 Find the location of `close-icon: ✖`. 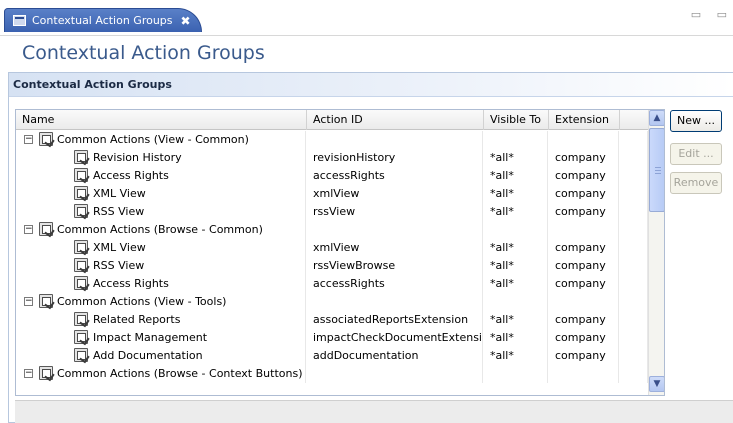

close-icon: ✖ is located at coordinates (186, 21).